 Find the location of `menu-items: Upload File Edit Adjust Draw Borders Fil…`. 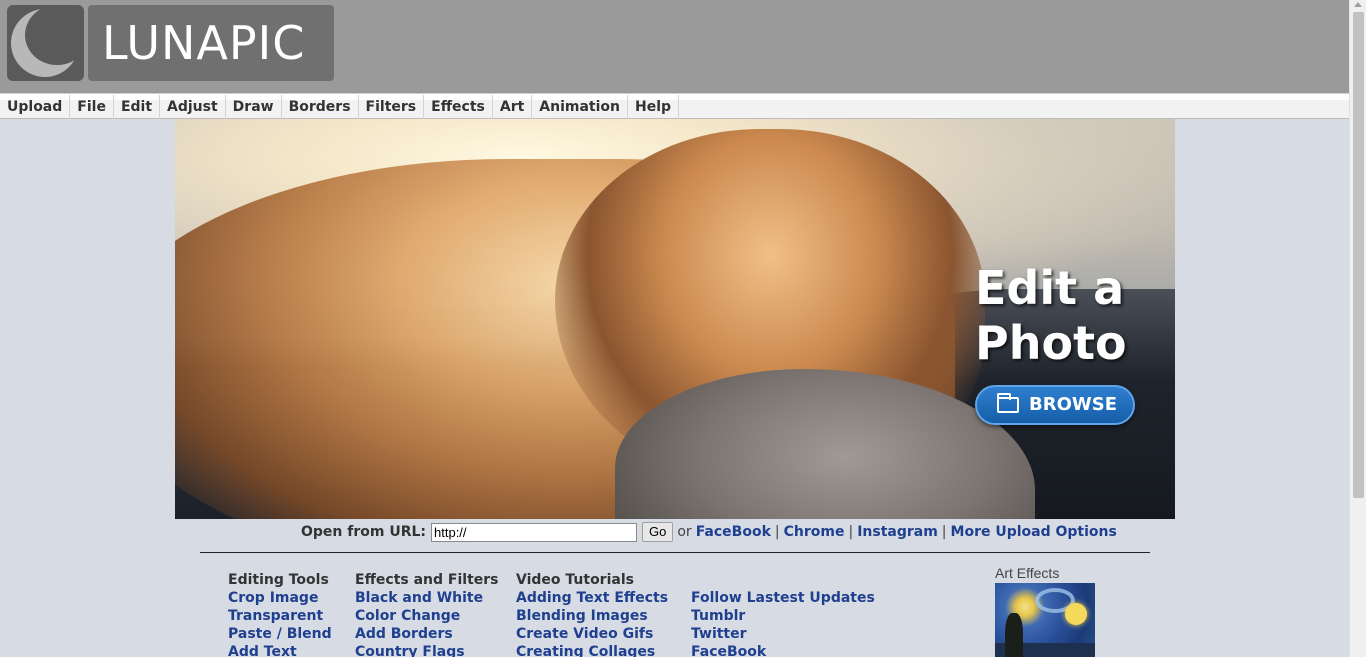

menu-items: Upload File Edit Adjust Draw Borders Fil… is located at coordinates (340, 107).